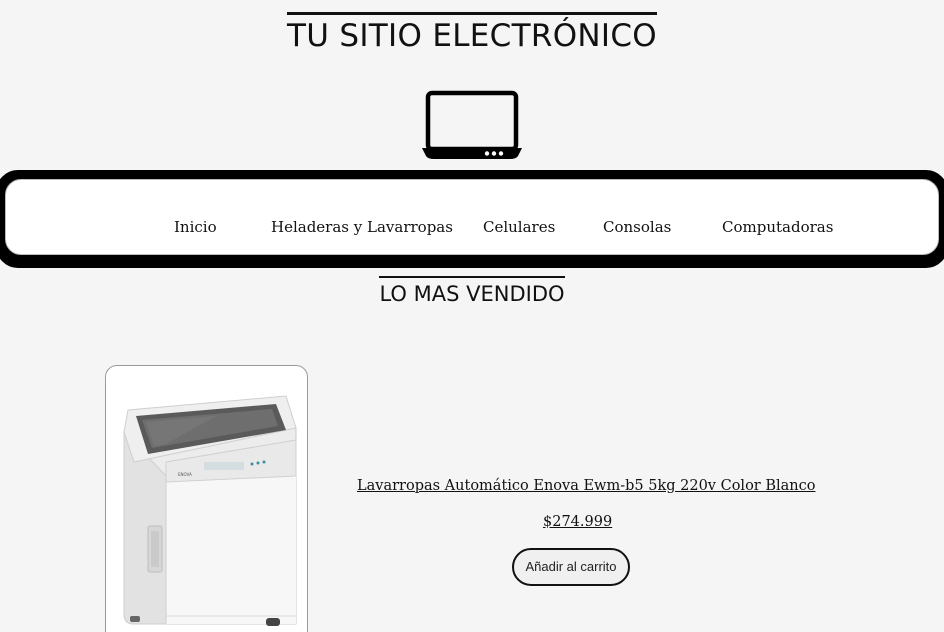  I want to click on product-price: $274.999, so click(578, 522).